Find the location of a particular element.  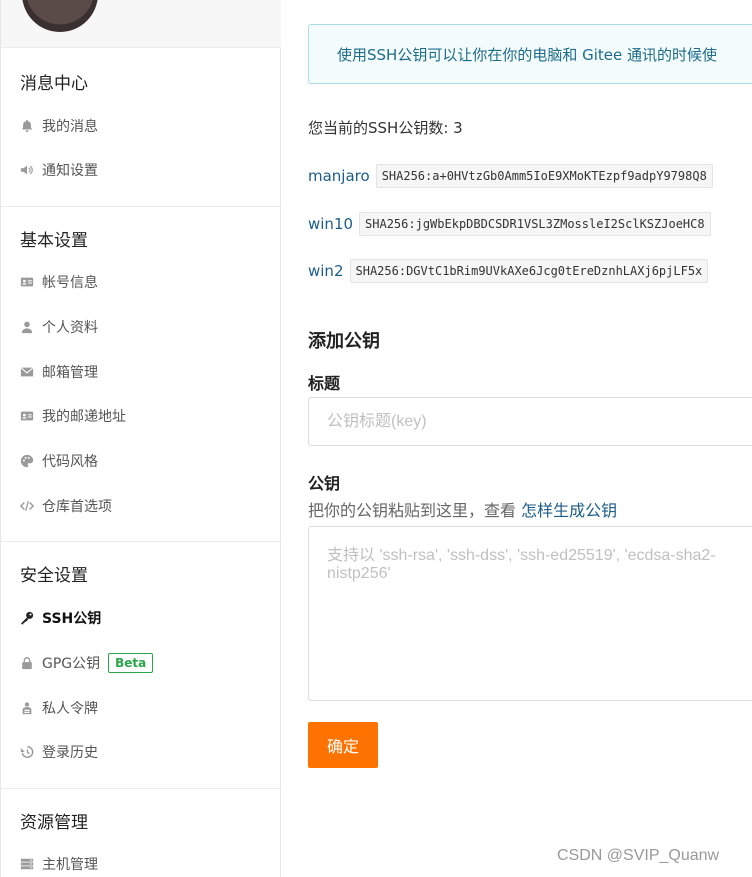

sidebar-item-account-info: 帐号信息 is located at coordinates (59, 282).